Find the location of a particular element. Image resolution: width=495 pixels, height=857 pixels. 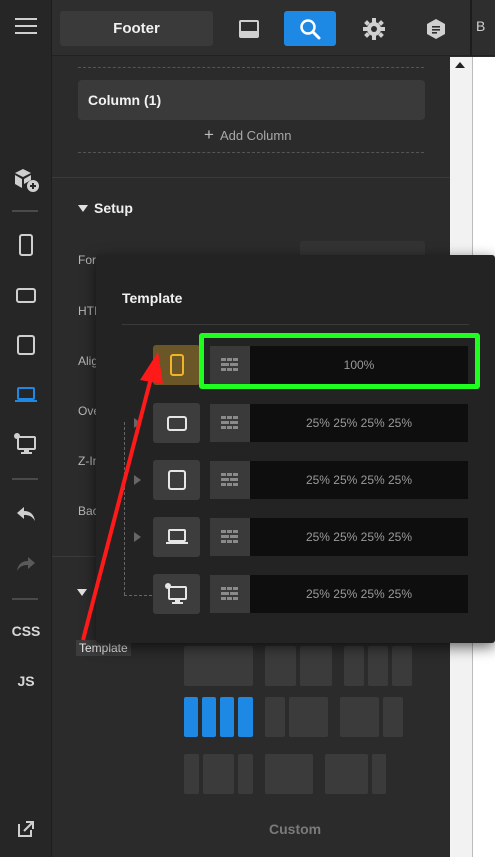

css-button: CSS is located at coordinates (26, 631).